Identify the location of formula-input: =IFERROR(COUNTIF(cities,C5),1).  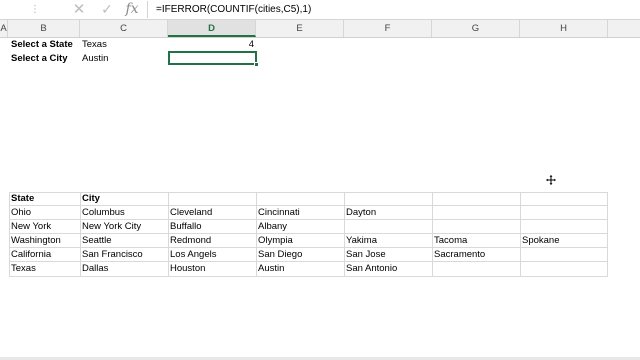
(233, 9).